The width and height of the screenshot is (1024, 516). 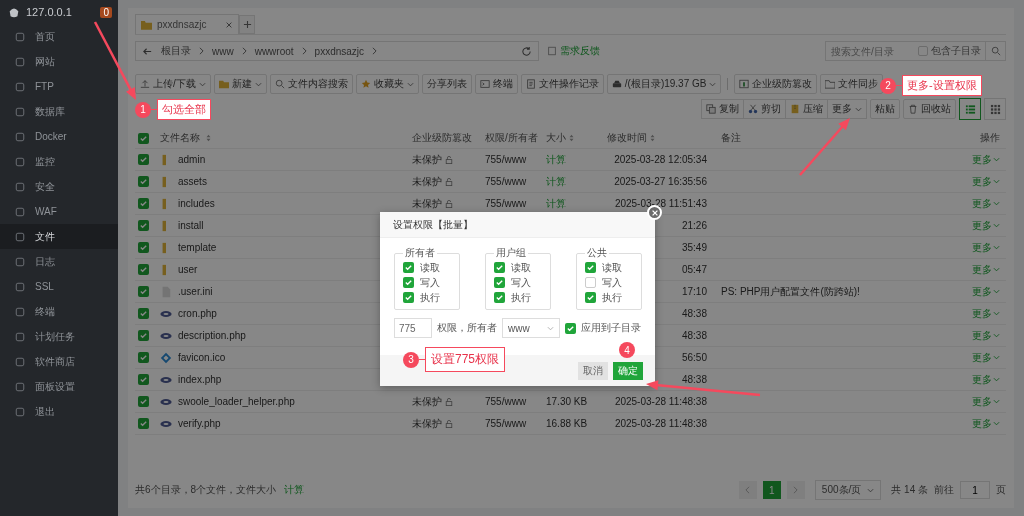 What do you see at coordinates (199, 423) in the screenshot?
I see `file-name: verify.php` at bounding box center [199, 423].